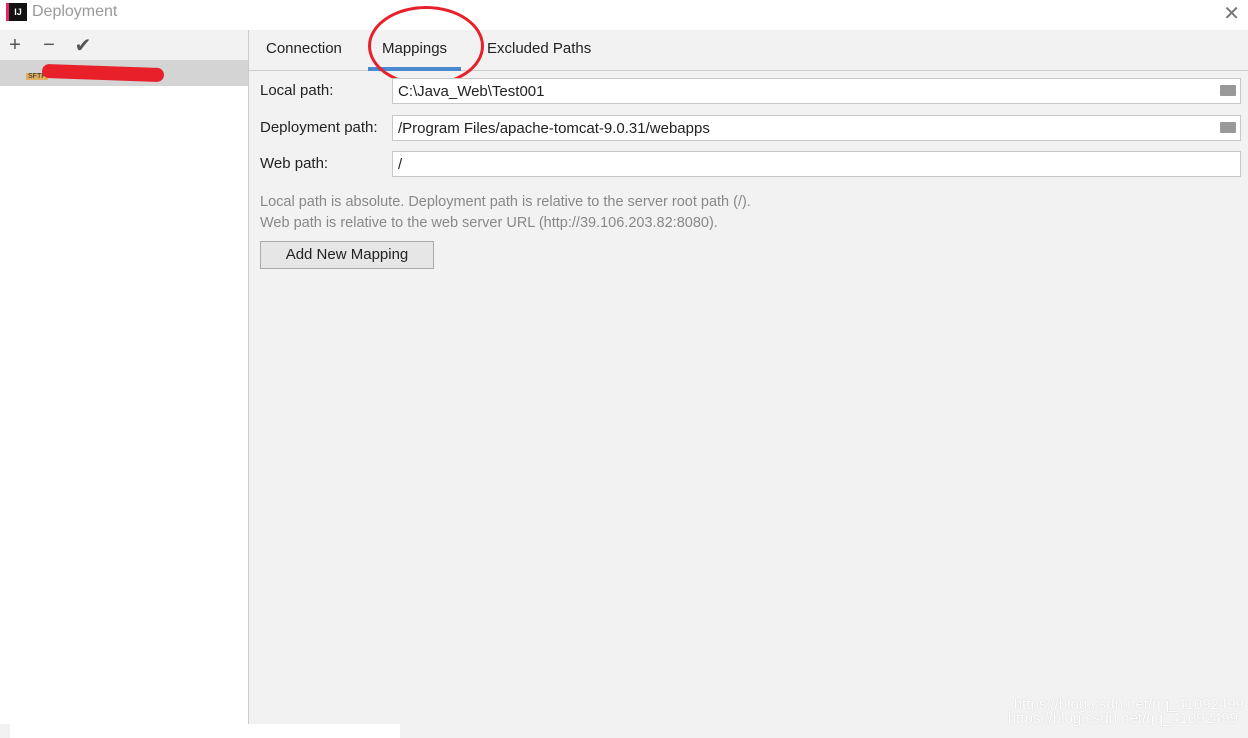  What do you see at coordinates (294, 163) in the screenshot?
I see `web-path-label: Web path:` at bounding box center [294, 163].